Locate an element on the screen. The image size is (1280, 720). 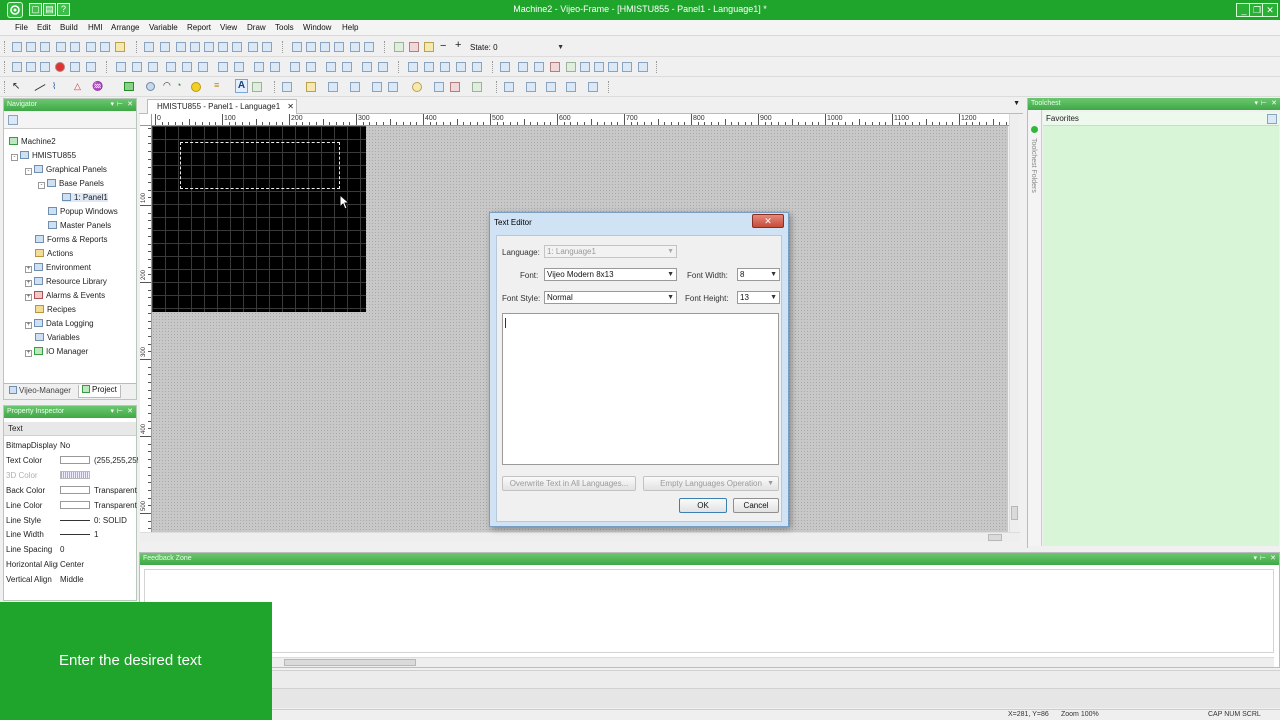
flip-icon is located at coordinates (239, 67).